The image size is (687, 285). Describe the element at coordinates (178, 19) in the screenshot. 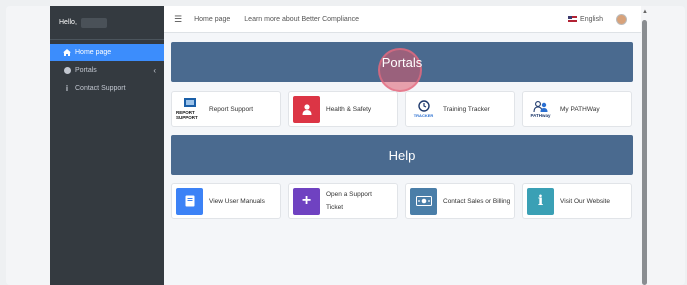

I see `menu-toggle-icon: ☰` at that location.